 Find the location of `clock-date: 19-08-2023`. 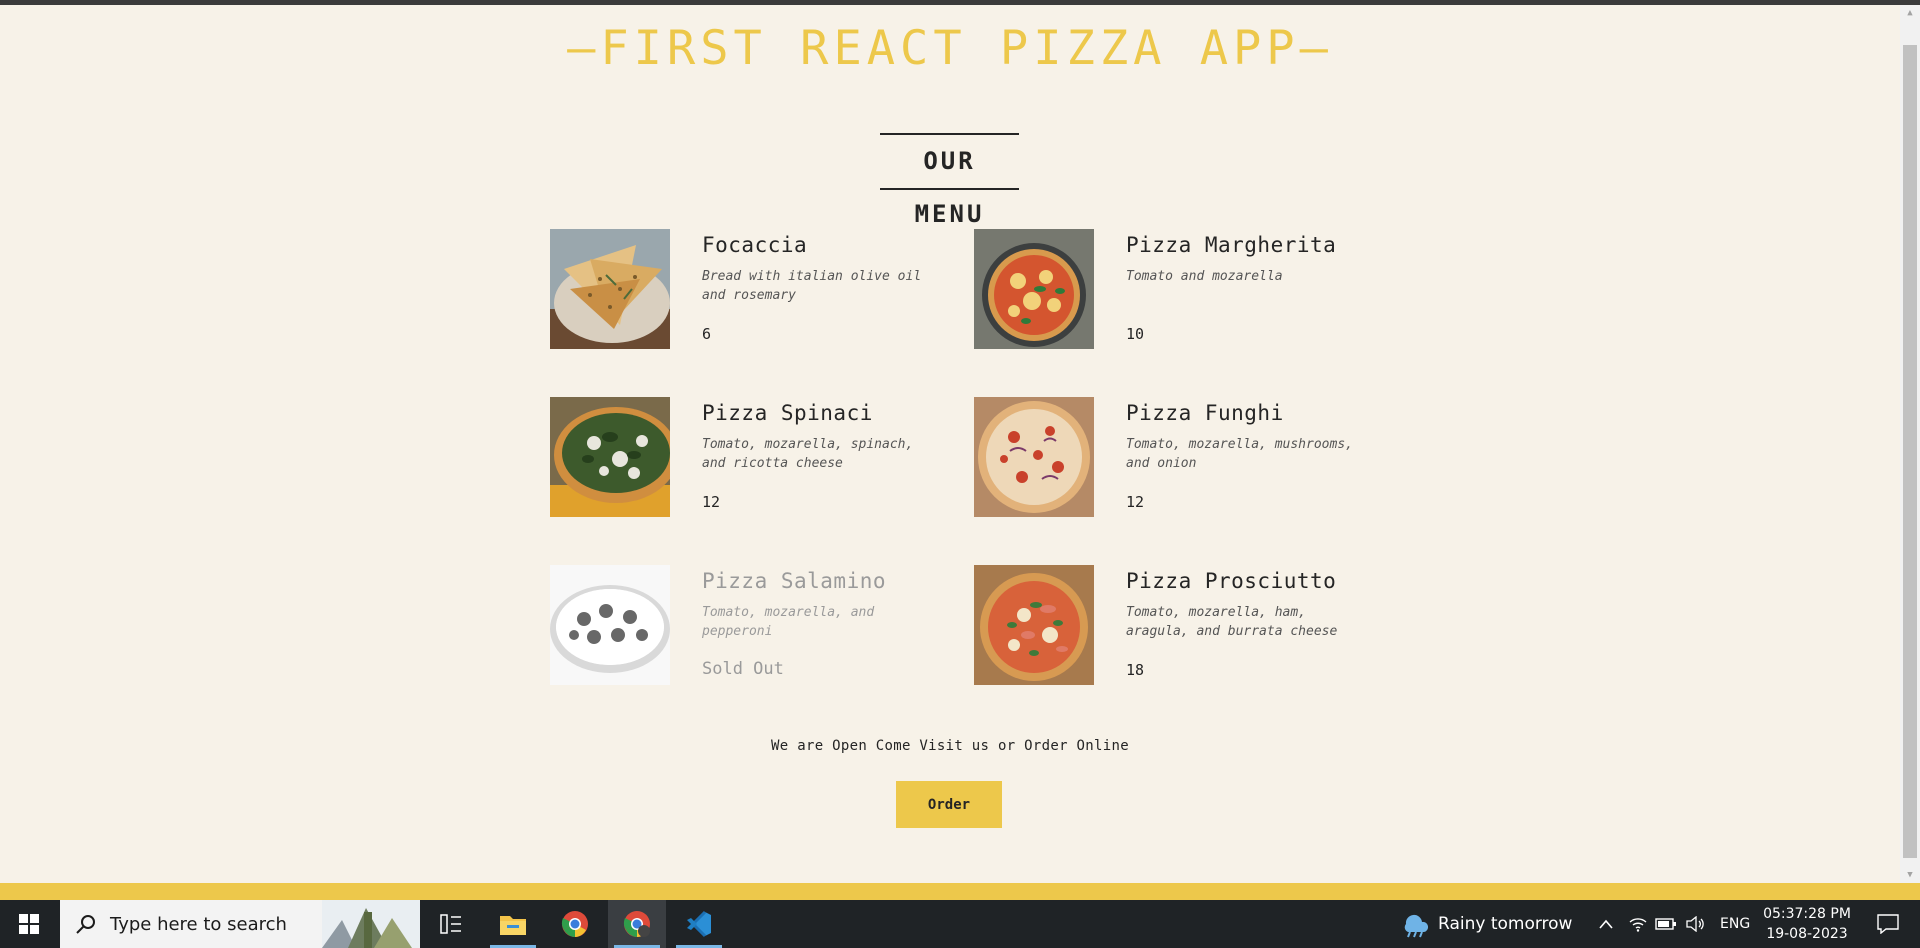

clock-date: 19-08-2023 is located at coordinates (1807, 934).